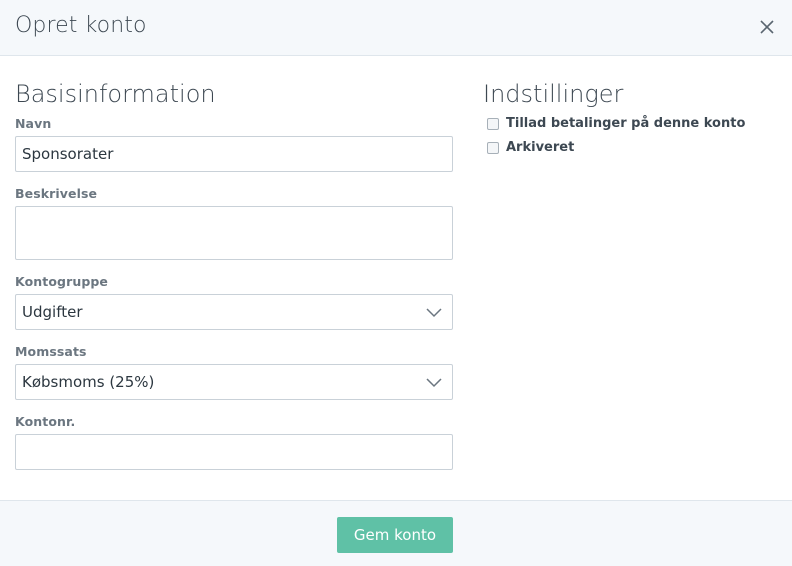  I want to click on account-group-value: Udgifter, so click(52, 312).